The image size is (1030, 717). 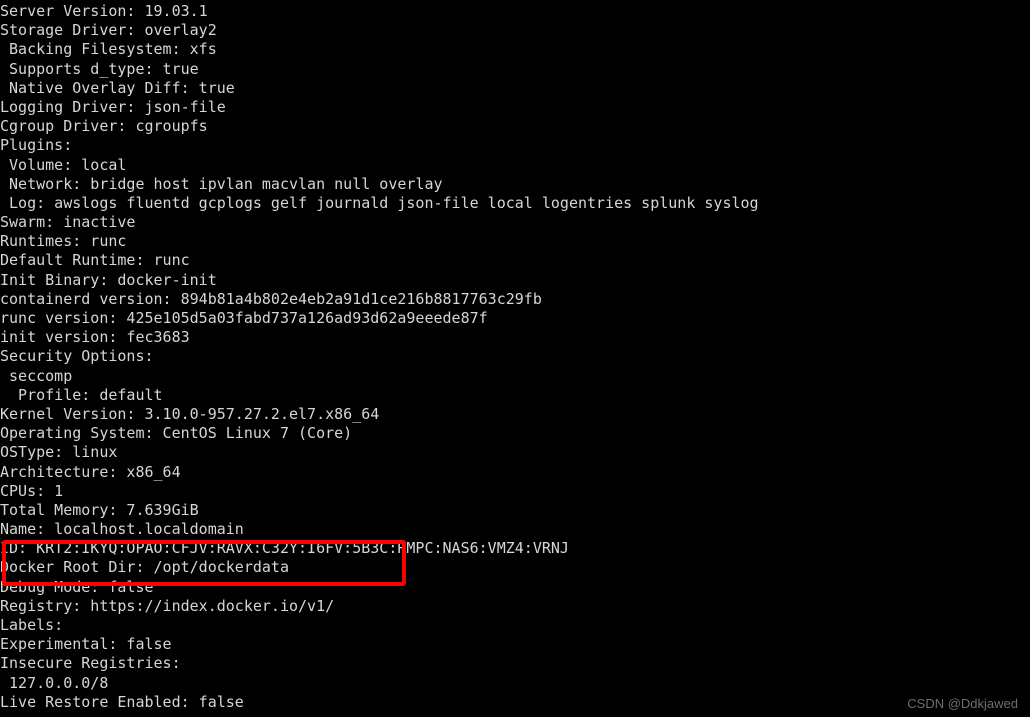 I want to click on console-line: Native Overlay Diff: true, so click(x=117, y=87).